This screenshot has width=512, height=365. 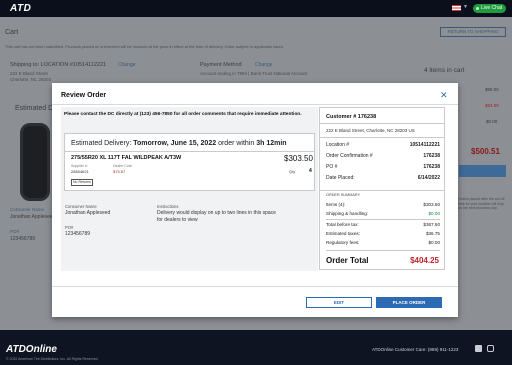 I want to click on qty-label: Qty, so click(x=292, y=171).